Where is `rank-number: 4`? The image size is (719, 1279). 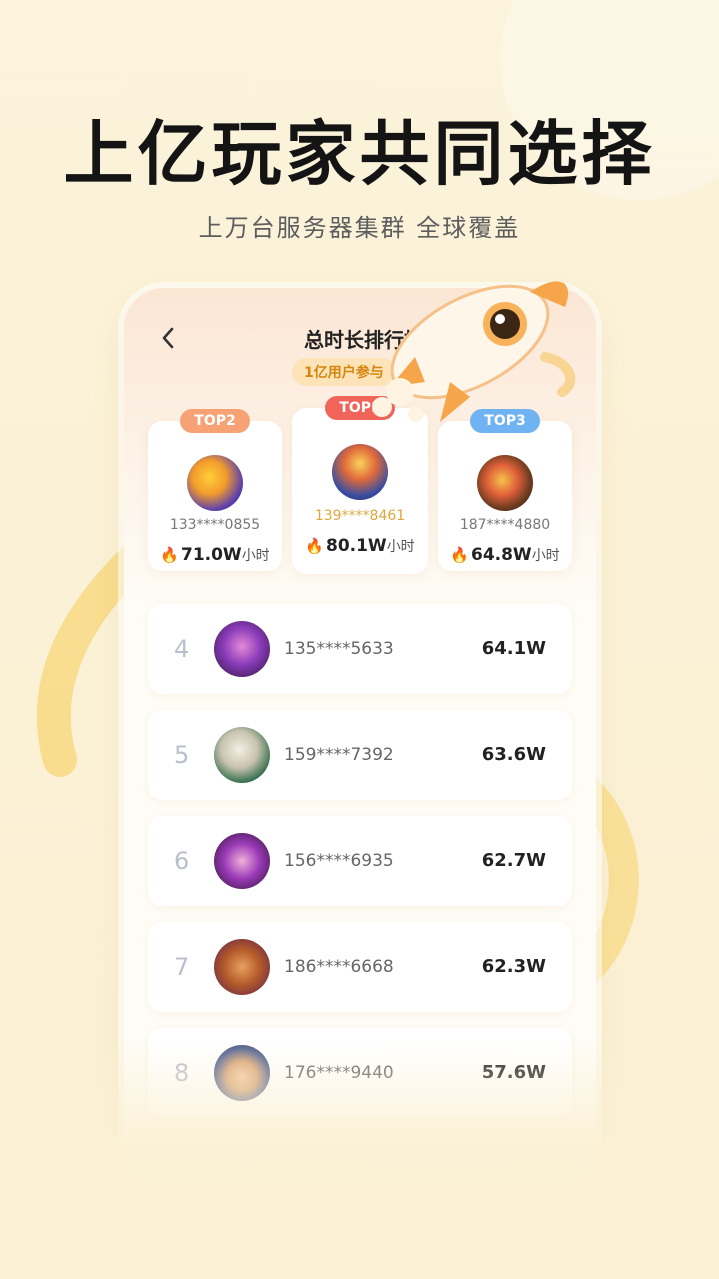
rank-number: 4 is located at coordinates (182, 649).